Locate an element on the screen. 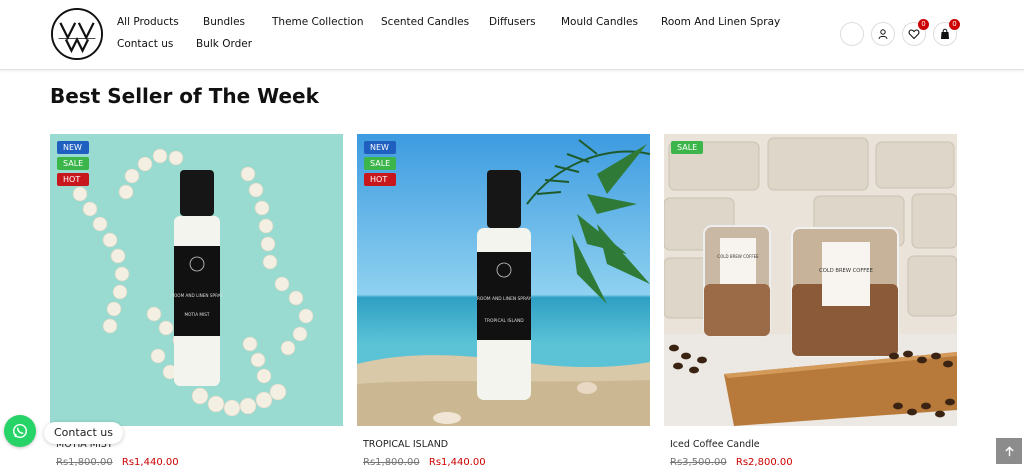  nav-mould-candles: Mould Candles is located at coordinates (599, 22).